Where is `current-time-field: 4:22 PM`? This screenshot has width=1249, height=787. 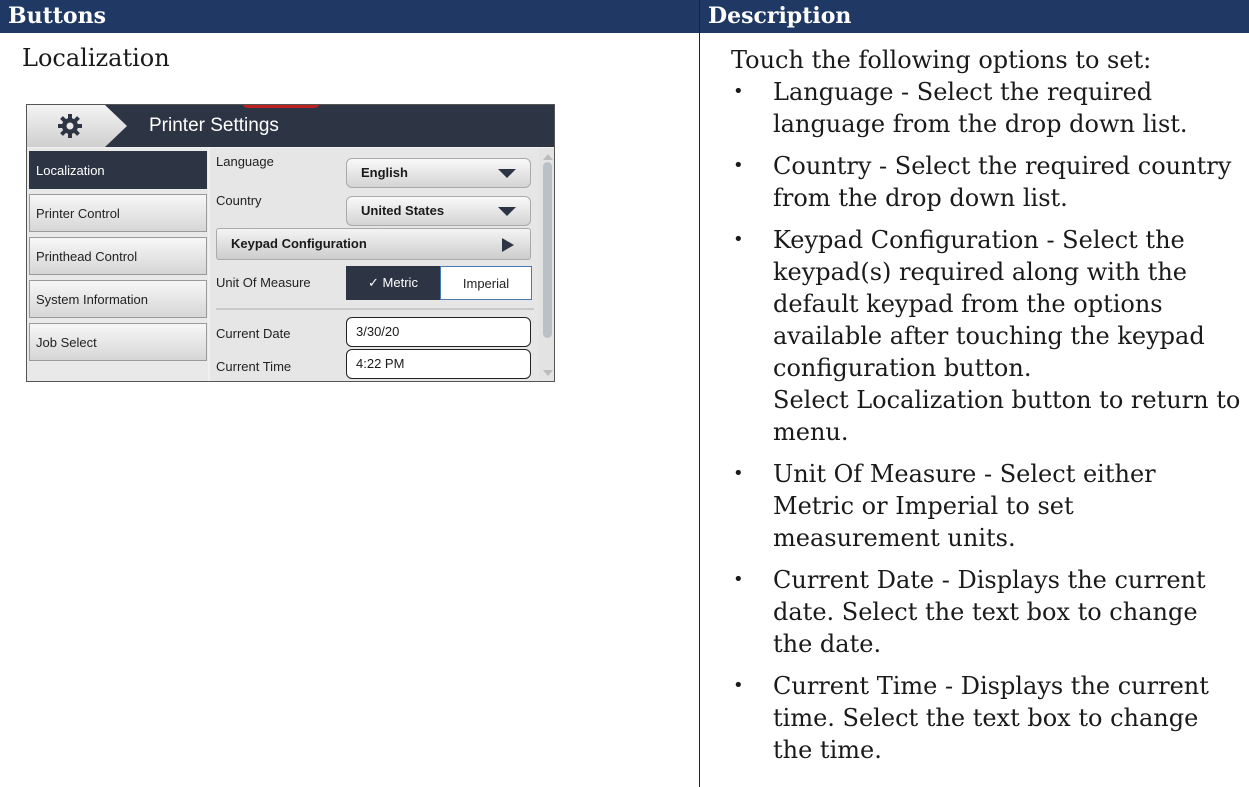
current-time-field: 4:22 PM is located at coordinates (438, 364).